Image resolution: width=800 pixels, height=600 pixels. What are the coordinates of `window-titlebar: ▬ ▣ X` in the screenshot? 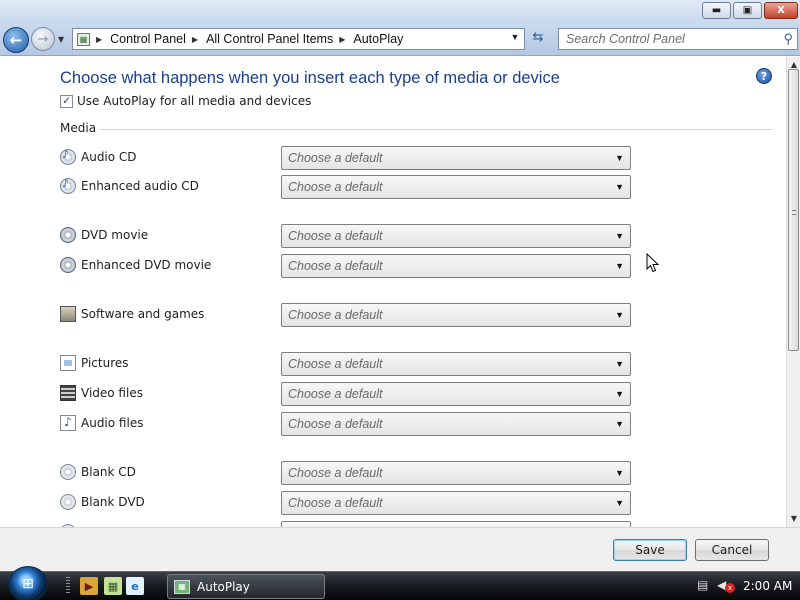 It's located at (400, 12).